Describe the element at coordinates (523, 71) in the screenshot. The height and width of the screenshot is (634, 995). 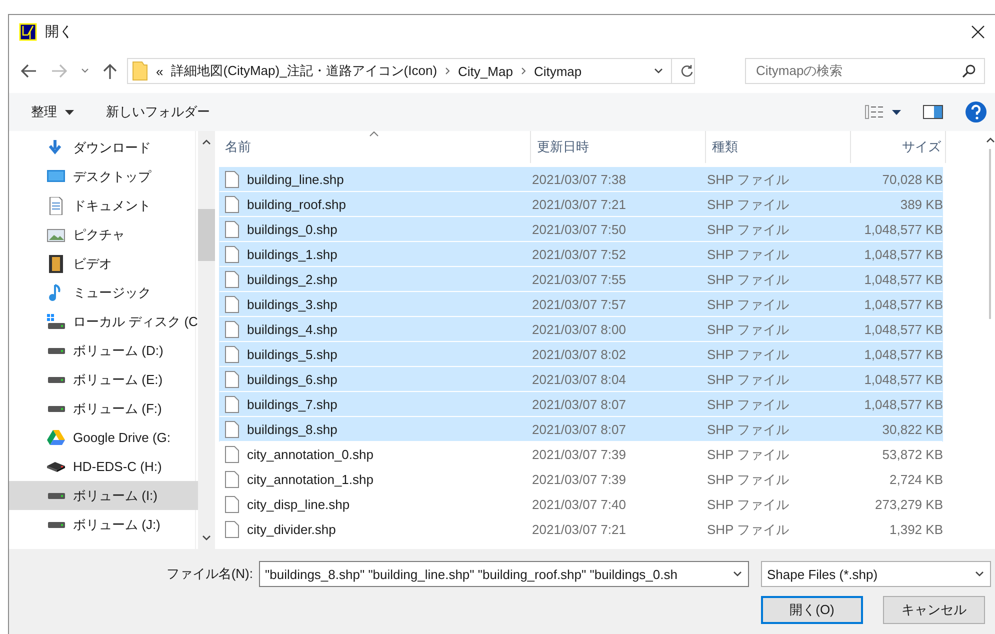
I see `chevron-icon` at that location.